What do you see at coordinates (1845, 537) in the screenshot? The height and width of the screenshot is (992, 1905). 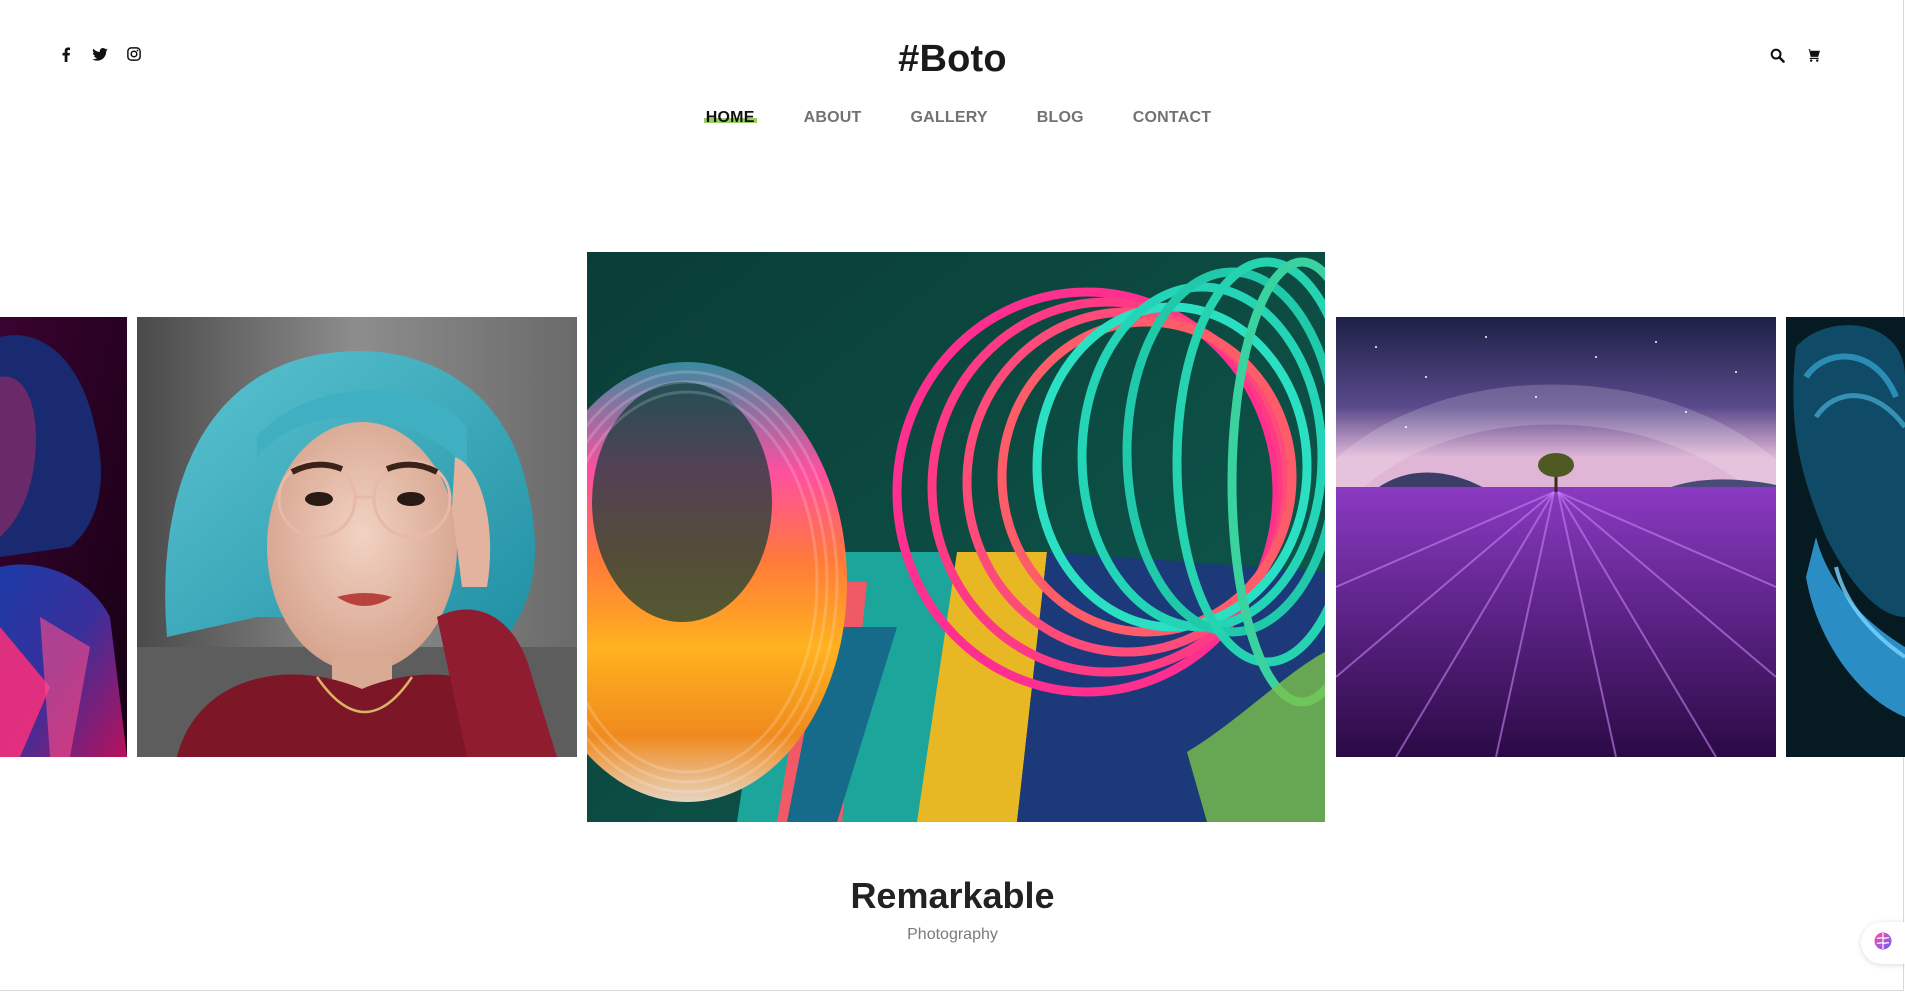 I see `gallery-slide-blue-portrait` at bounding box center [1845, 537].